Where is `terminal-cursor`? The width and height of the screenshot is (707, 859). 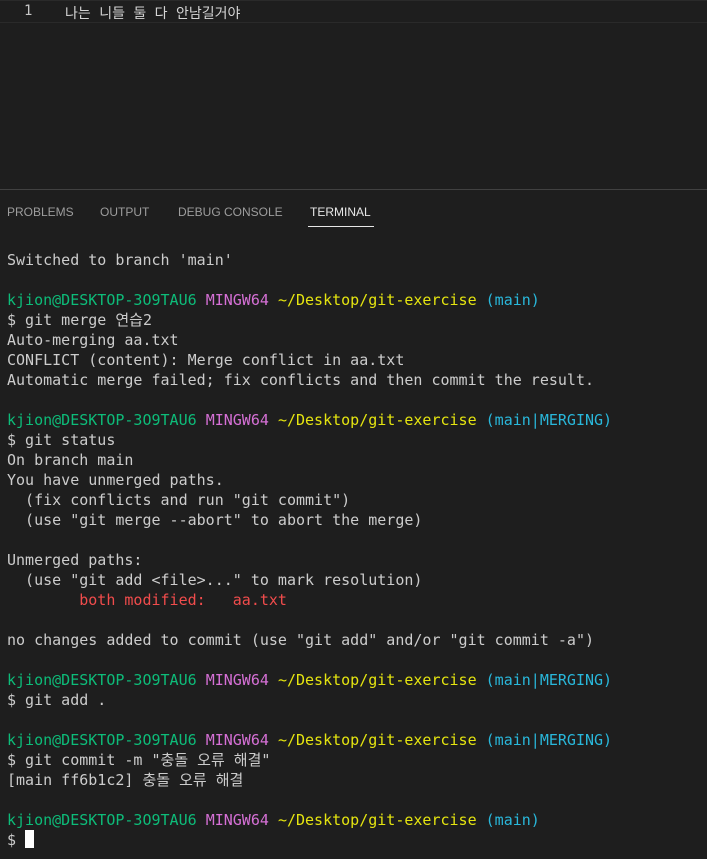
terminal-cursor is located at coordinates (30, 839).